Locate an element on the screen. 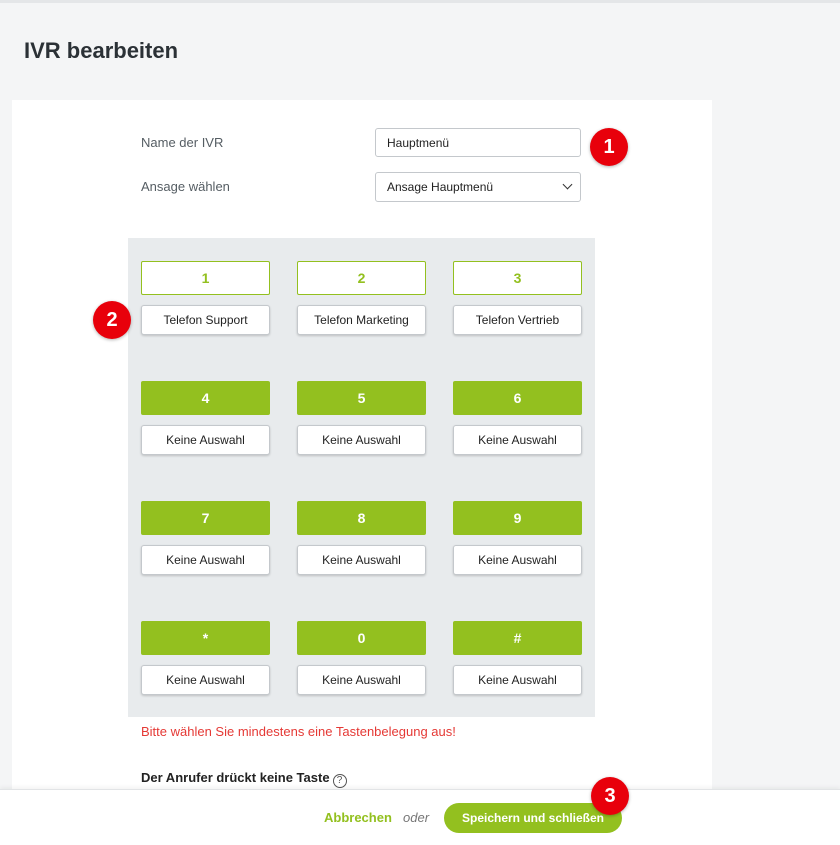  annotation-marker-1: 1 is located at coordinates (609, 147).